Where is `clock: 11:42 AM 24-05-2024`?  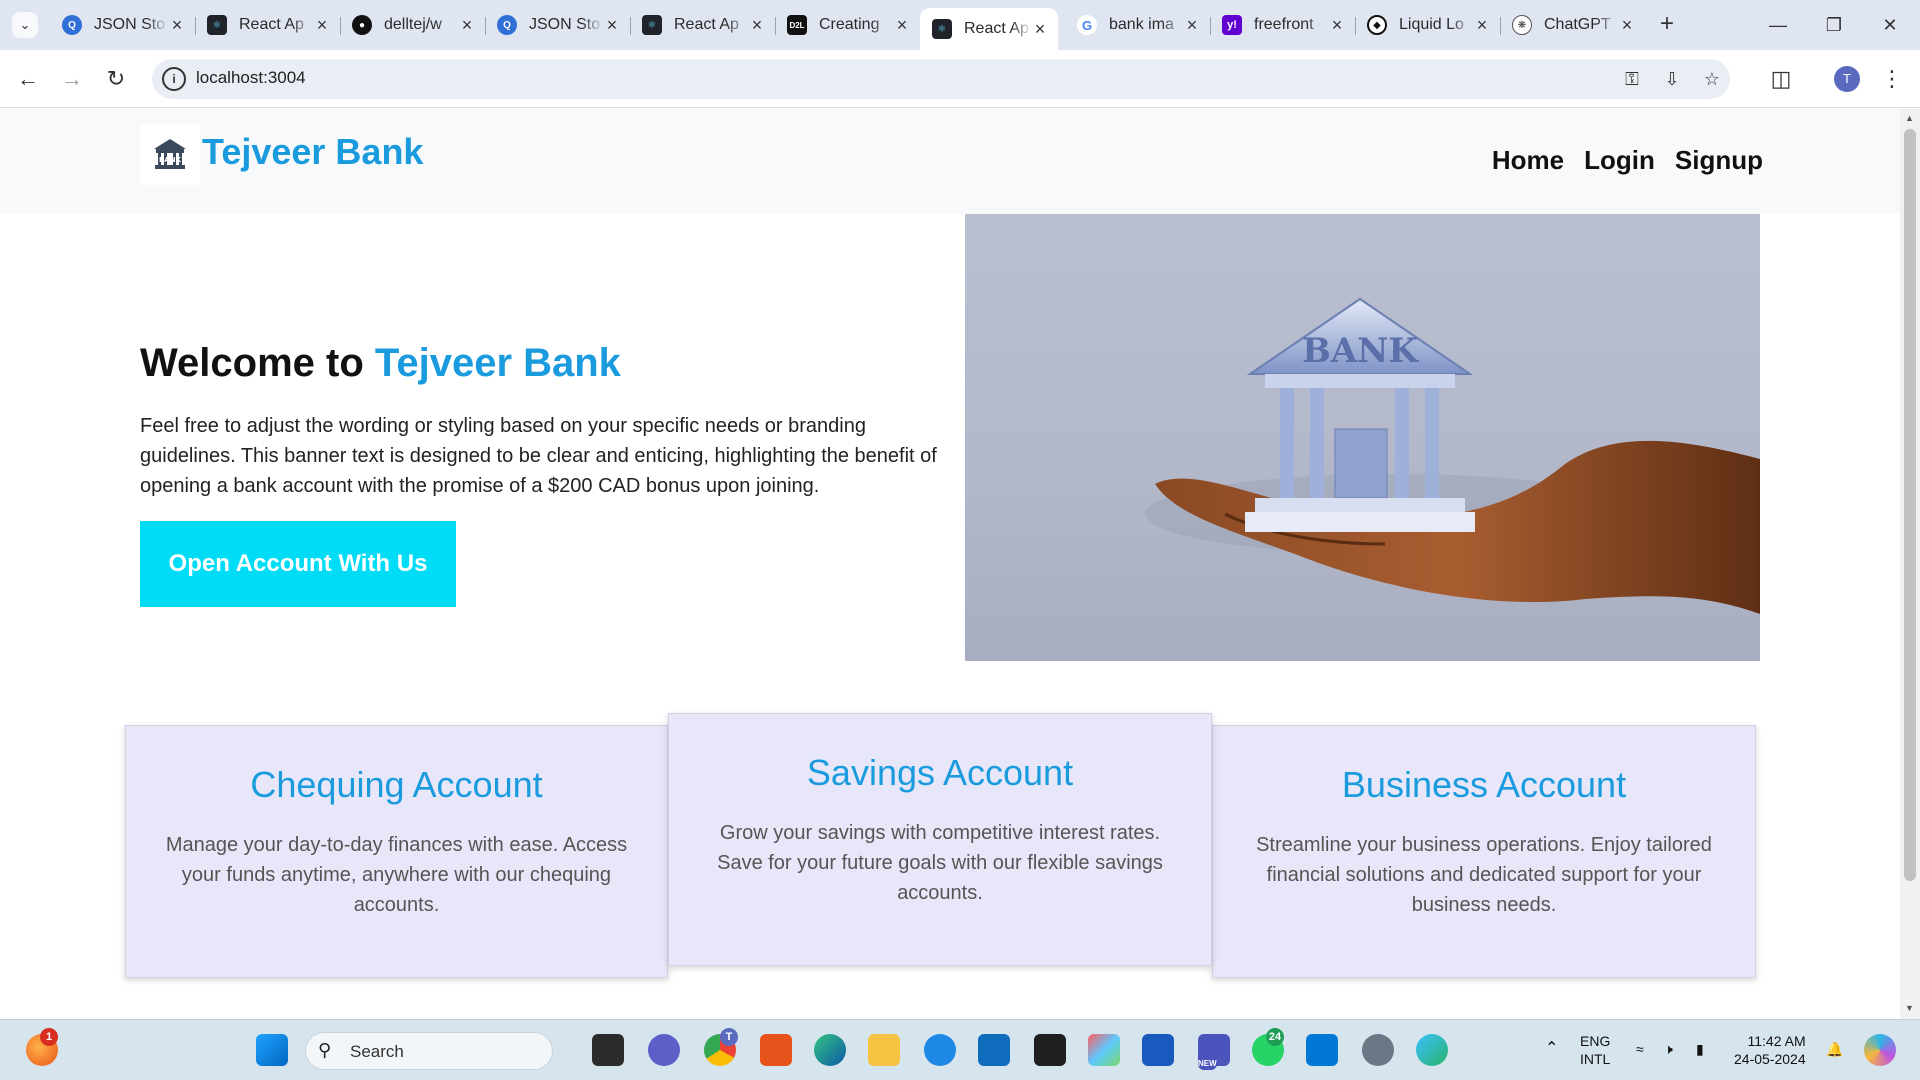
clock: 11:42 AM 24-05-2024 is located at coordinates (1770, 1050).